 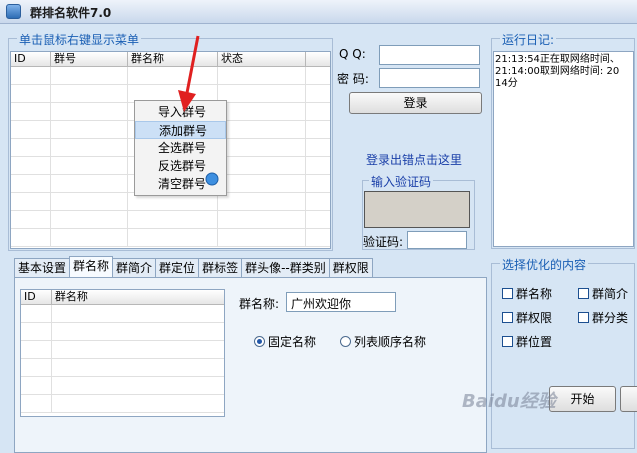 I want to click on login-error-link: 登录出错点击这里, so click(x=414, y=159).